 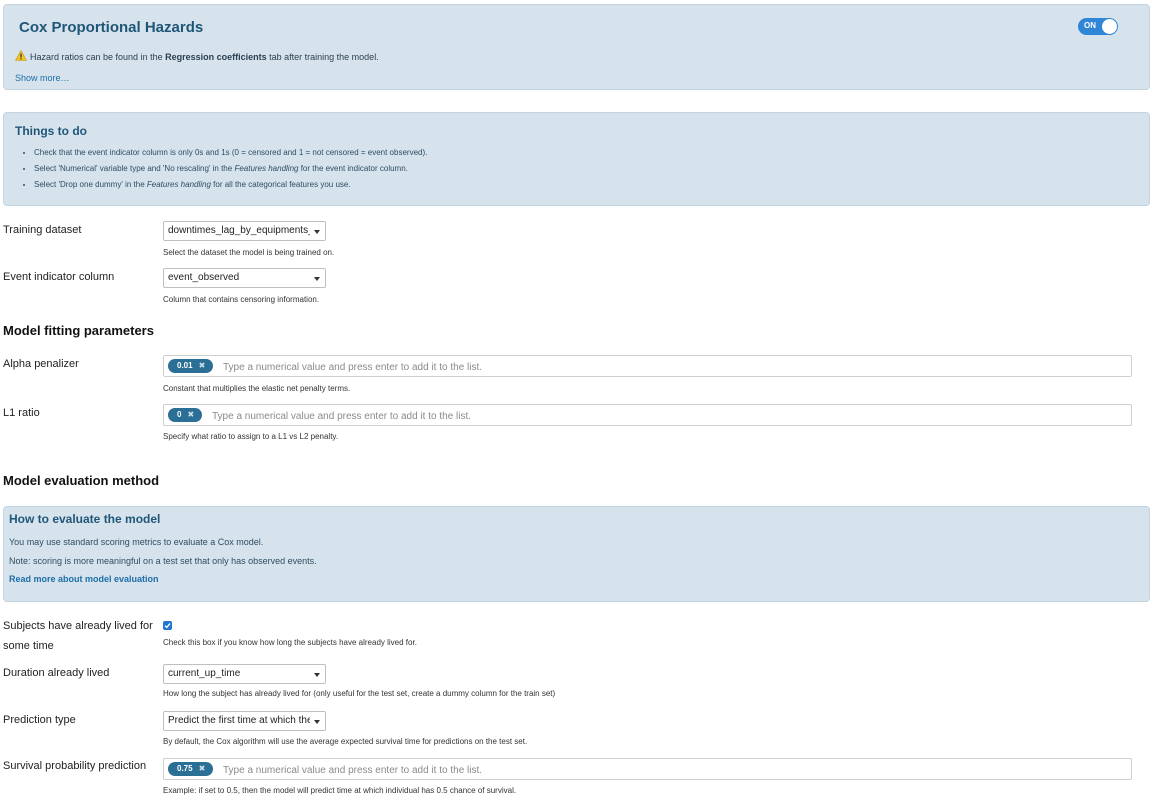 I want to click on prediction-type-select: Predict the first time at which the, so click(x=244, y=721).